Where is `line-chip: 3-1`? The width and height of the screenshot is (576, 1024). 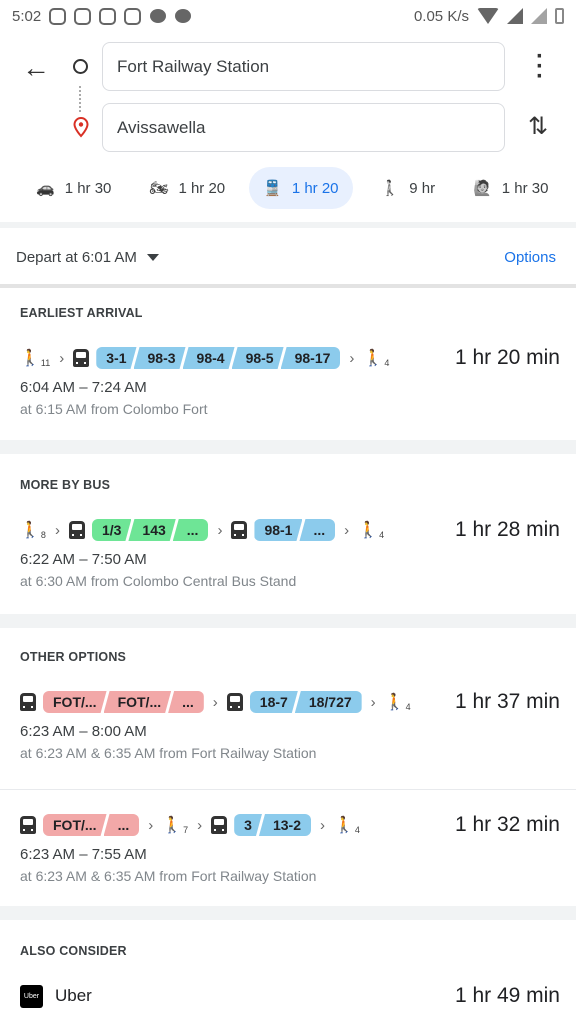 line-chip: 3-1 is located at coordinates (116, 358).